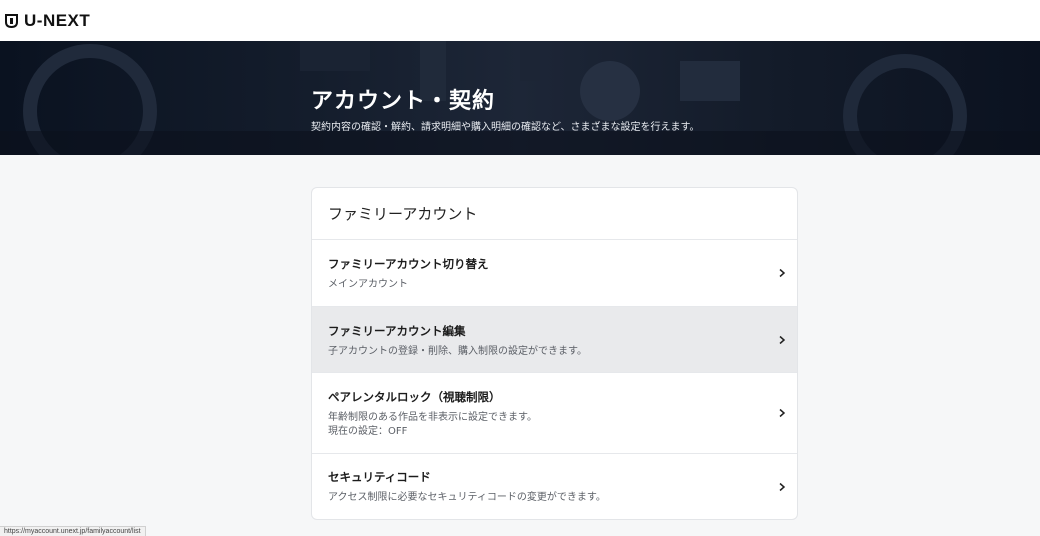 This screenshot has width=1040, height=536. What do you see at coordinates (467, 497) in the screenshot?
I see `menu-item-desc: アクセス制限に必要なセキュリティコードの変更ができます。` at bounding box center [467, 497].